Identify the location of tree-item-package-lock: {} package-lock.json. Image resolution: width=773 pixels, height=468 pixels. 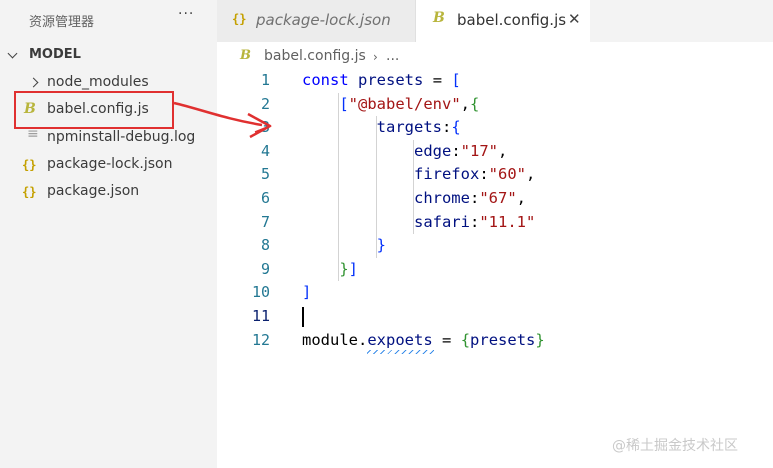
(108, 165).